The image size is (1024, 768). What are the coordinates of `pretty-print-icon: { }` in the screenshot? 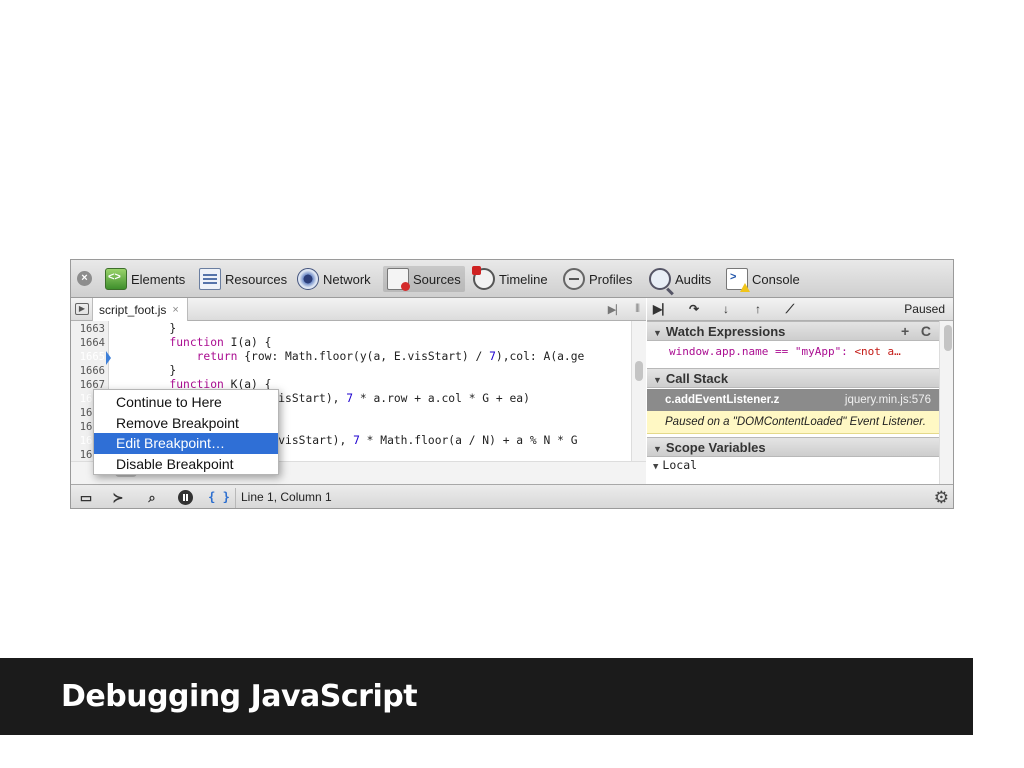 It's located at (219, 497).